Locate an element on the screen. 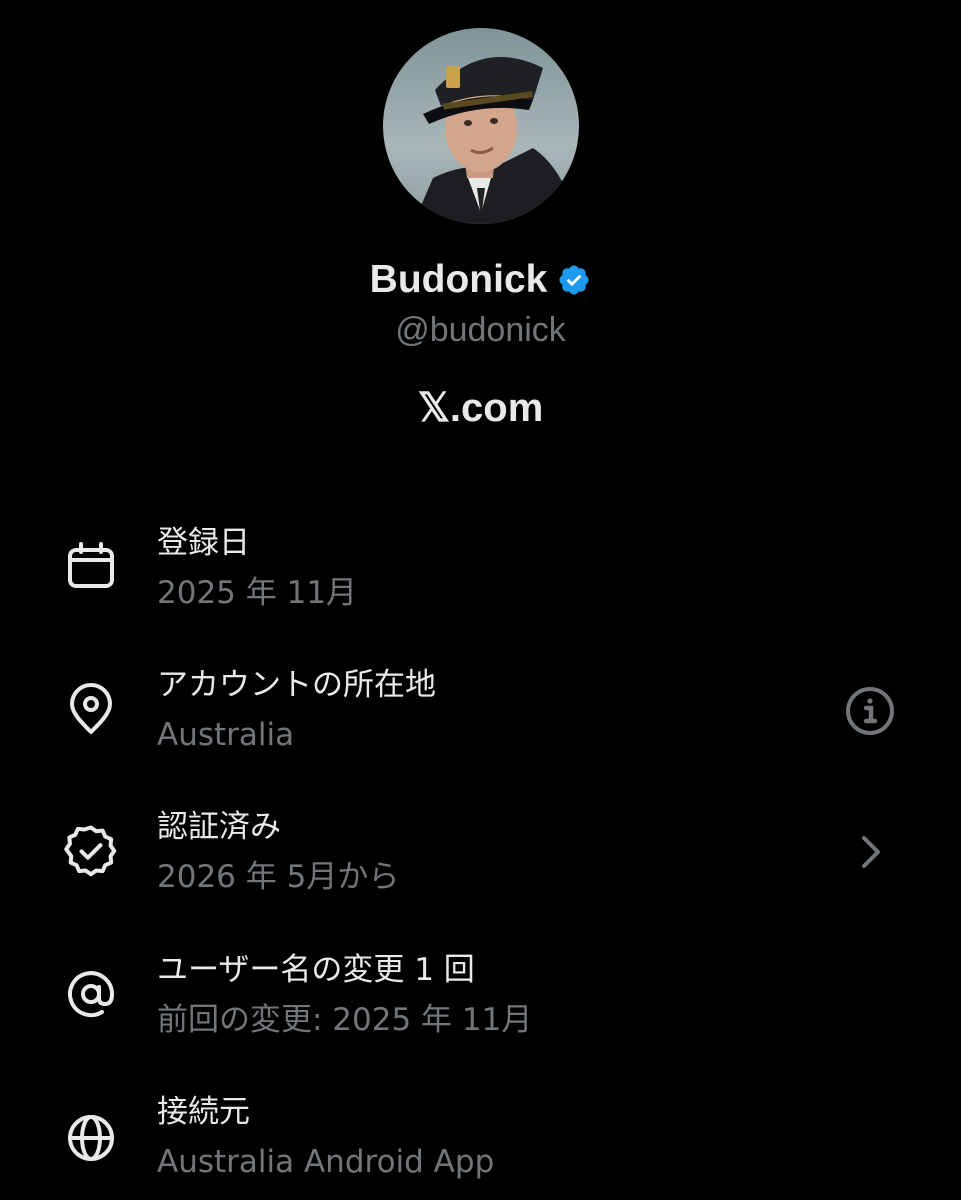 The width and height of the screenshot is (961, 1200). connected-via-title: 接続元 is located at coordinates (203, 1112).